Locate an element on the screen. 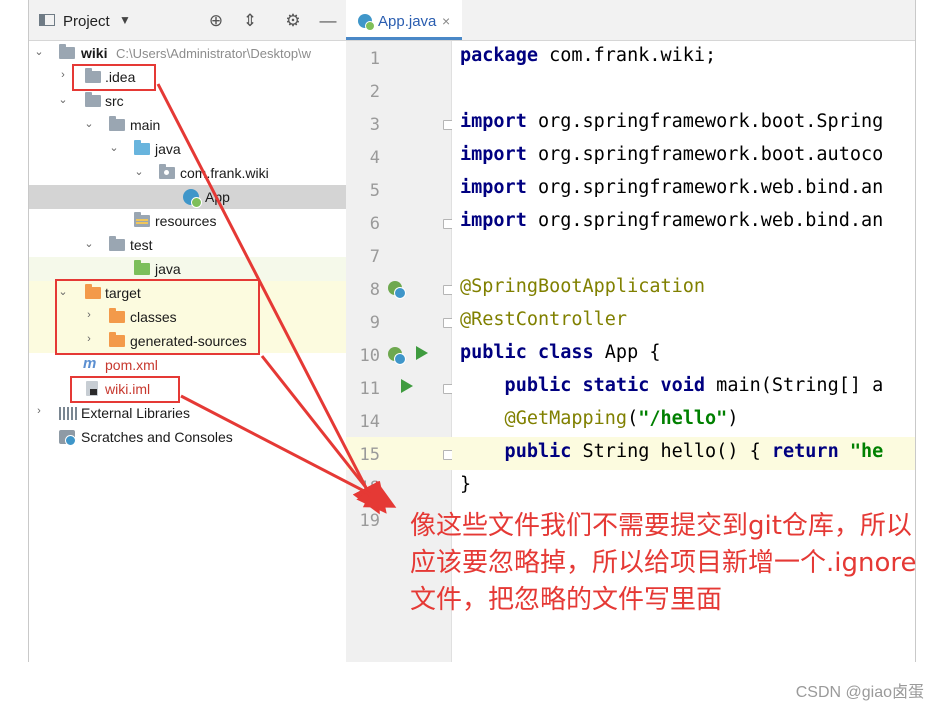  arrow-from-iml is located at coordinates (288, 451).